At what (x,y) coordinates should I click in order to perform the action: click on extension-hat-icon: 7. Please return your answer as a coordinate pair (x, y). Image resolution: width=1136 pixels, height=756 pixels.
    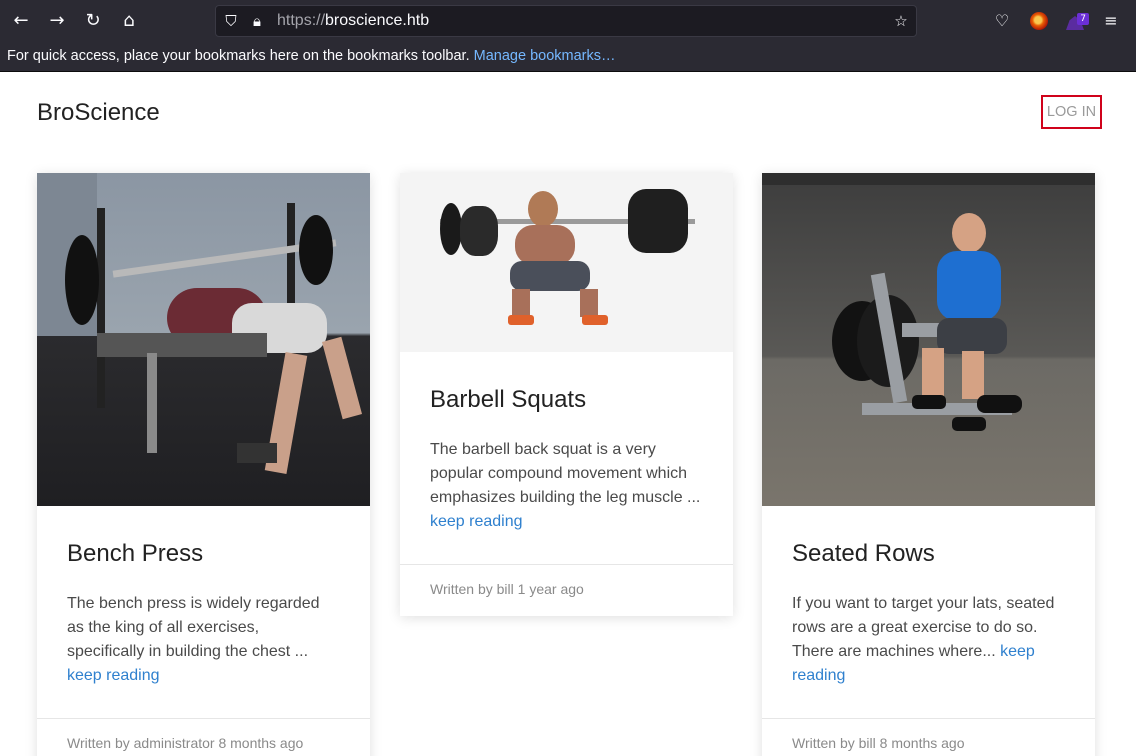
    Looking at the image, I should click on (1076, 26).